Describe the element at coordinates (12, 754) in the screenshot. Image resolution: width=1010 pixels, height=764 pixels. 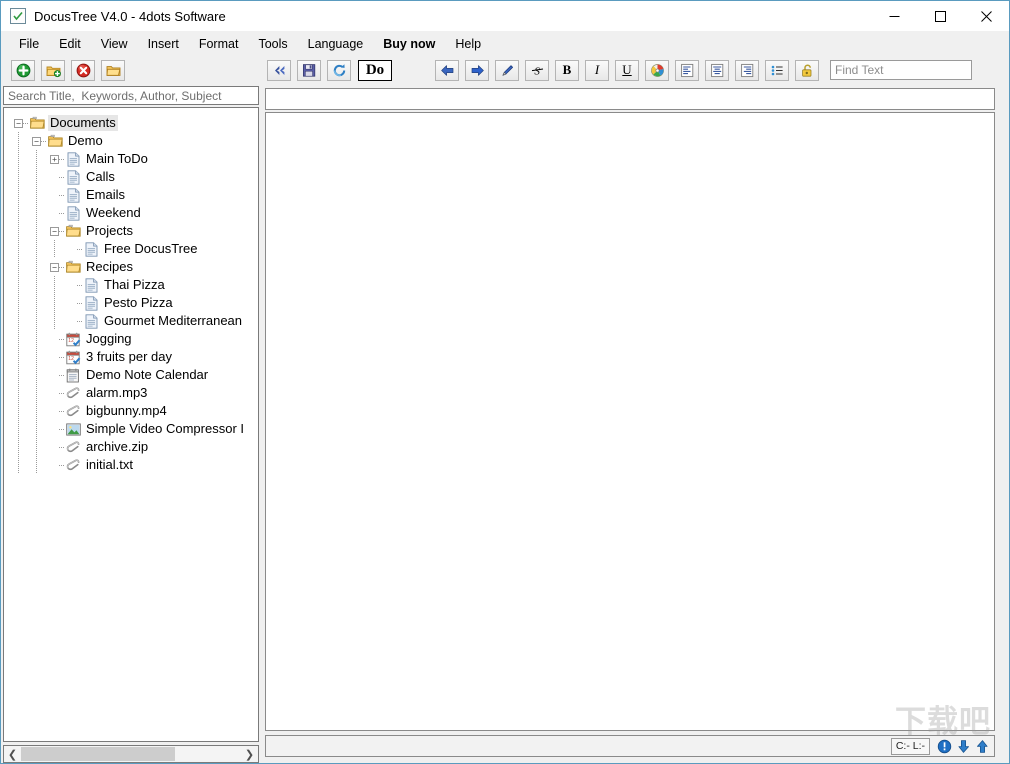
I see `chevron-left-icon: ❮` at that location.